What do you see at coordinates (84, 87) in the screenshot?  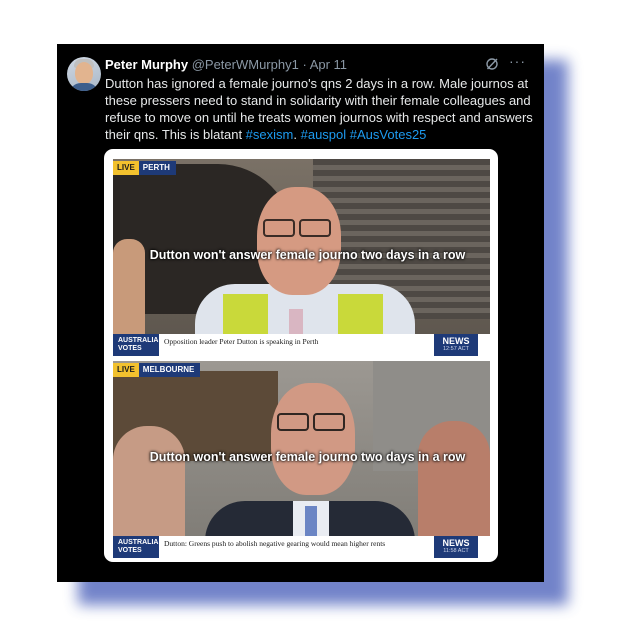 I see `avatar-shirt` at bounding box center [84, 87].